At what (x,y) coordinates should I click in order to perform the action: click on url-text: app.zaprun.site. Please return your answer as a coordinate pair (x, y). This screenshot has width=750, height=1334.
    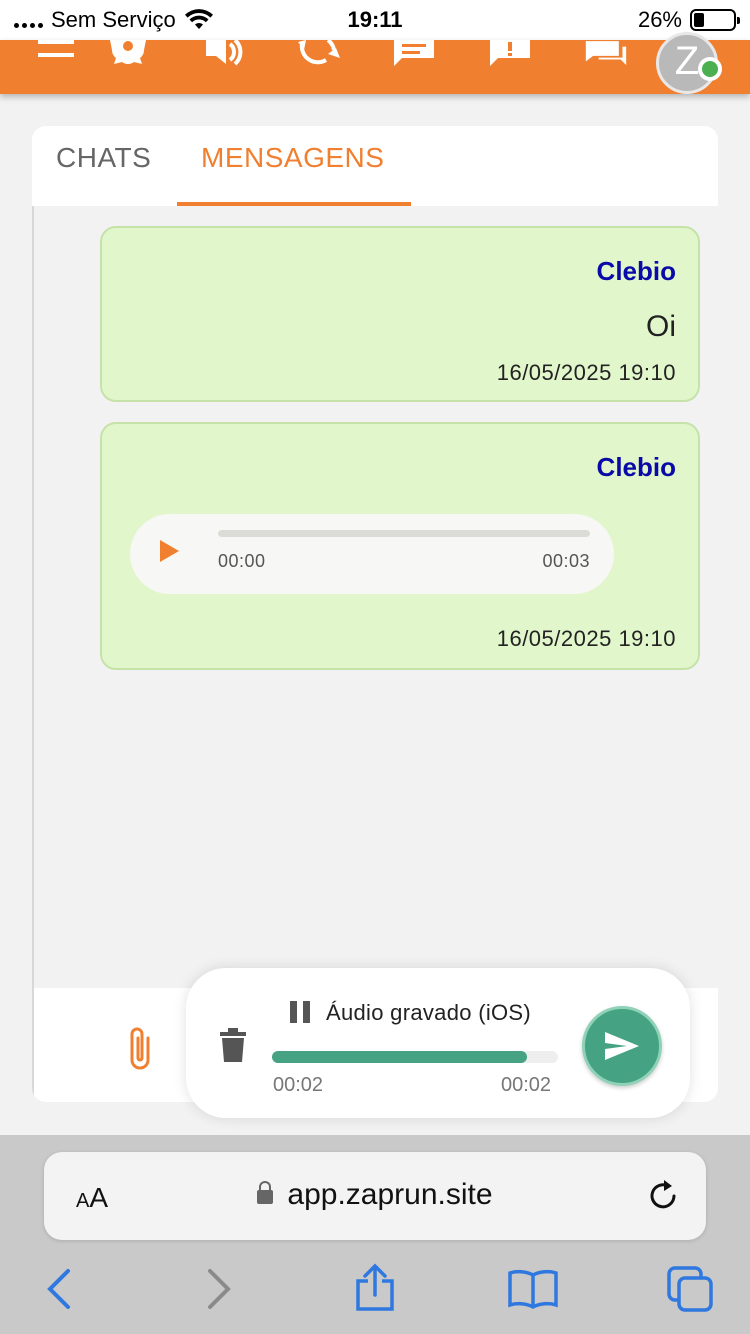
    Looking at the image, I should click on (390, 1194).